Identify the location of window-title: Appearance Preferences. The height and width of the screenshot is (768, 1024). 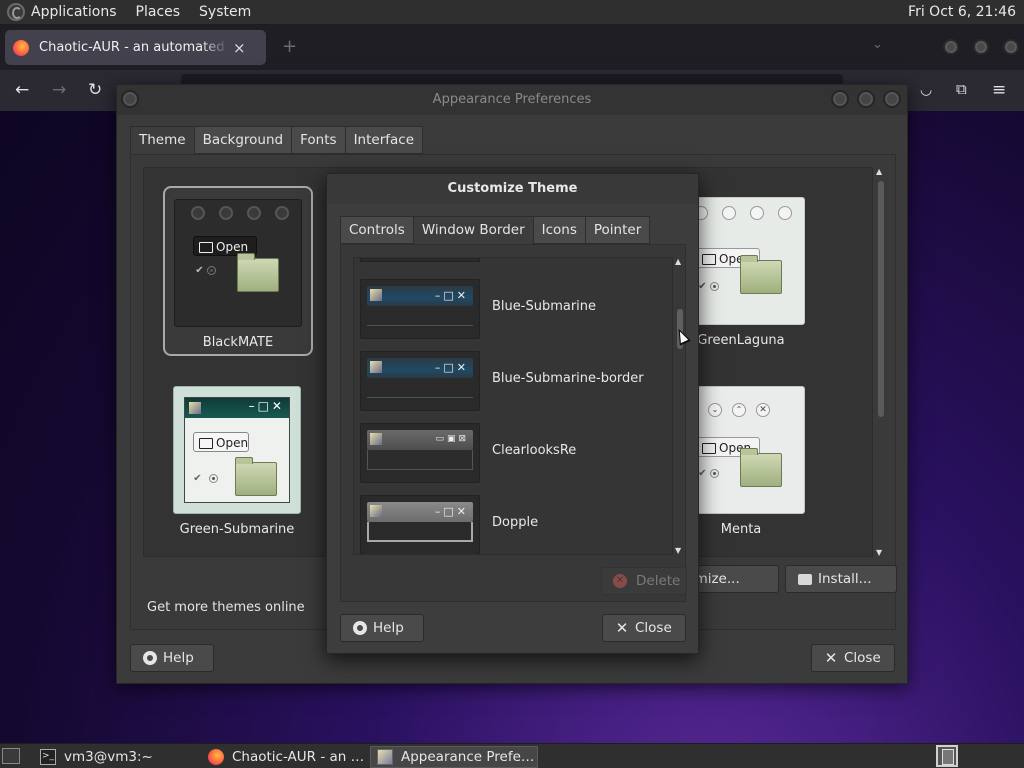
(512, 99).